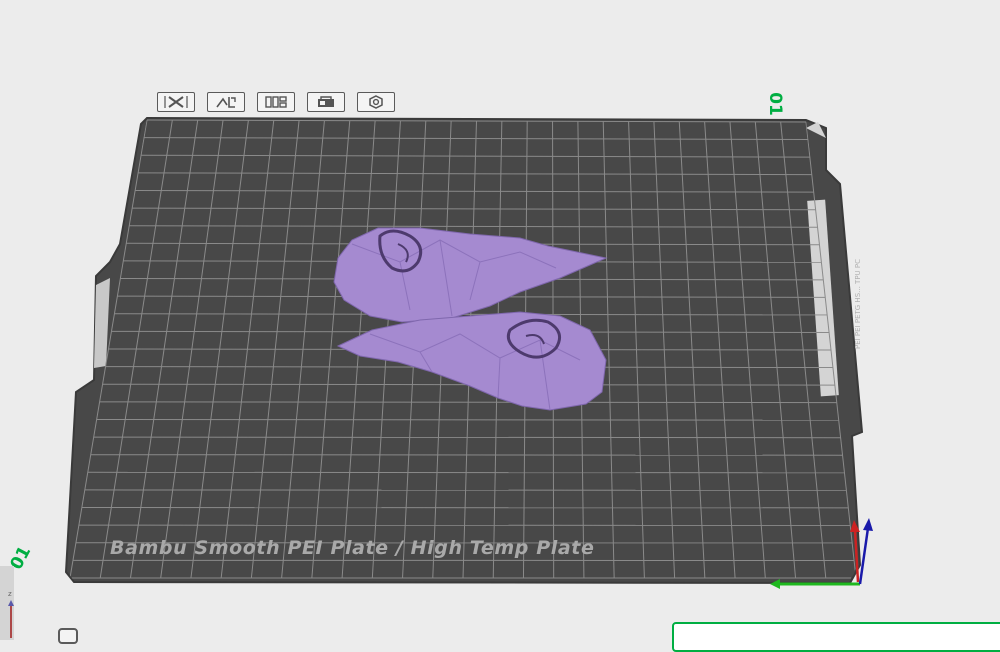  I want to click on auto-orient-button, so click(226, 102).